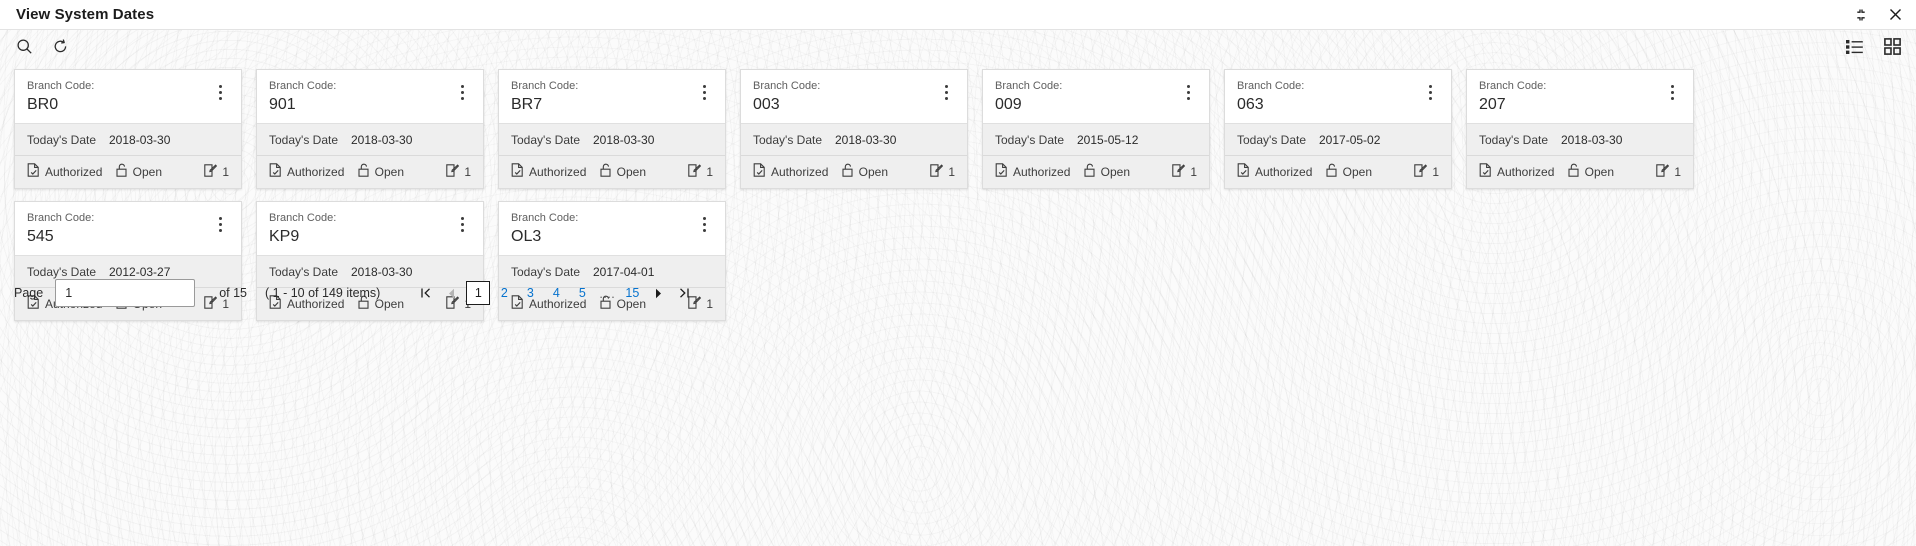  What do you see at coordinates (24, 47) in the screenshot?
I see `search-icon` at bounding box center [24, 47].